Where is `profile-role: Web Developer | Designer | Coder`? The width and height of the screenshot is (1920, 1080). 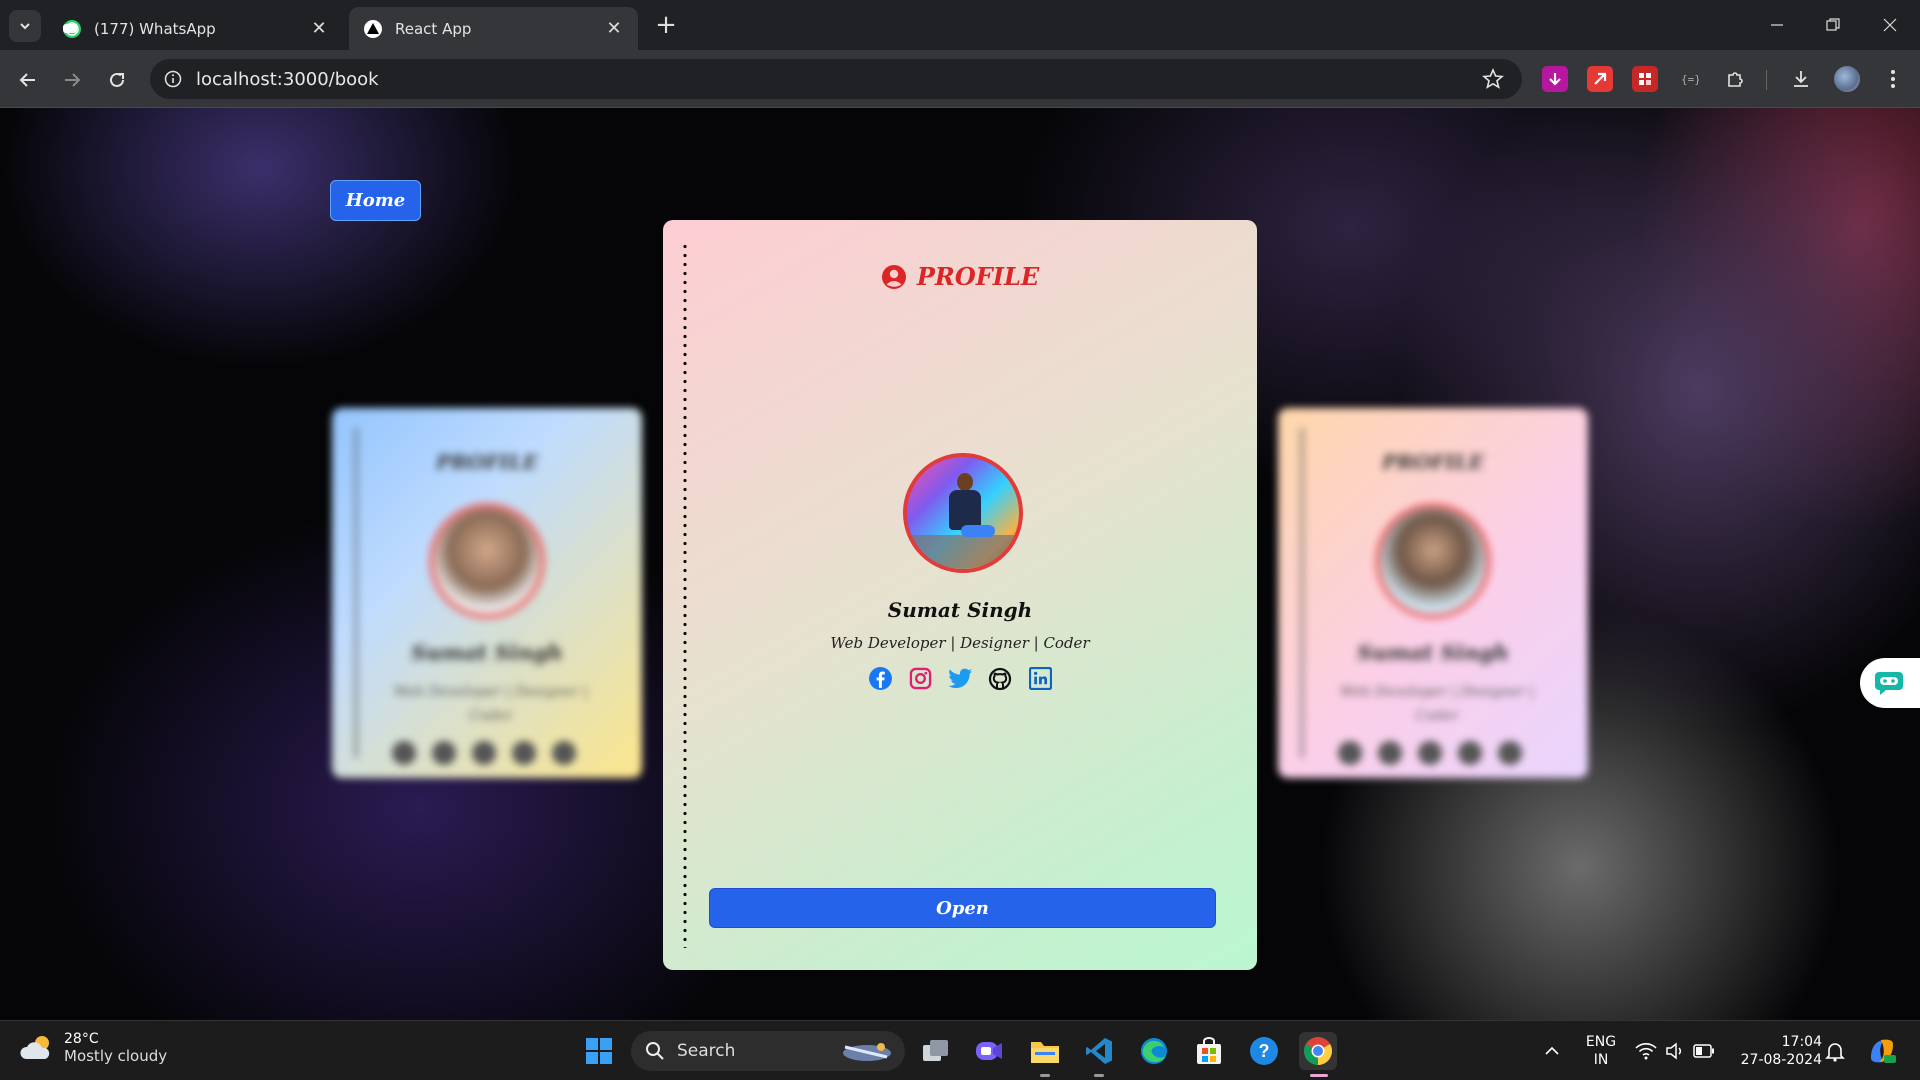 profile-role: Web Developer | Designer | Coder is located at coordinates (960, 643).